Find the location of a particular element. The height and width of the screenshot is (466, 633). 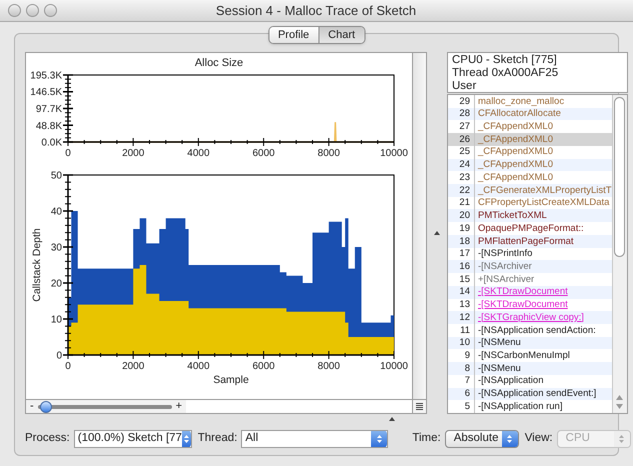

segment-tab: Profile is located at coordinates (293, 35).